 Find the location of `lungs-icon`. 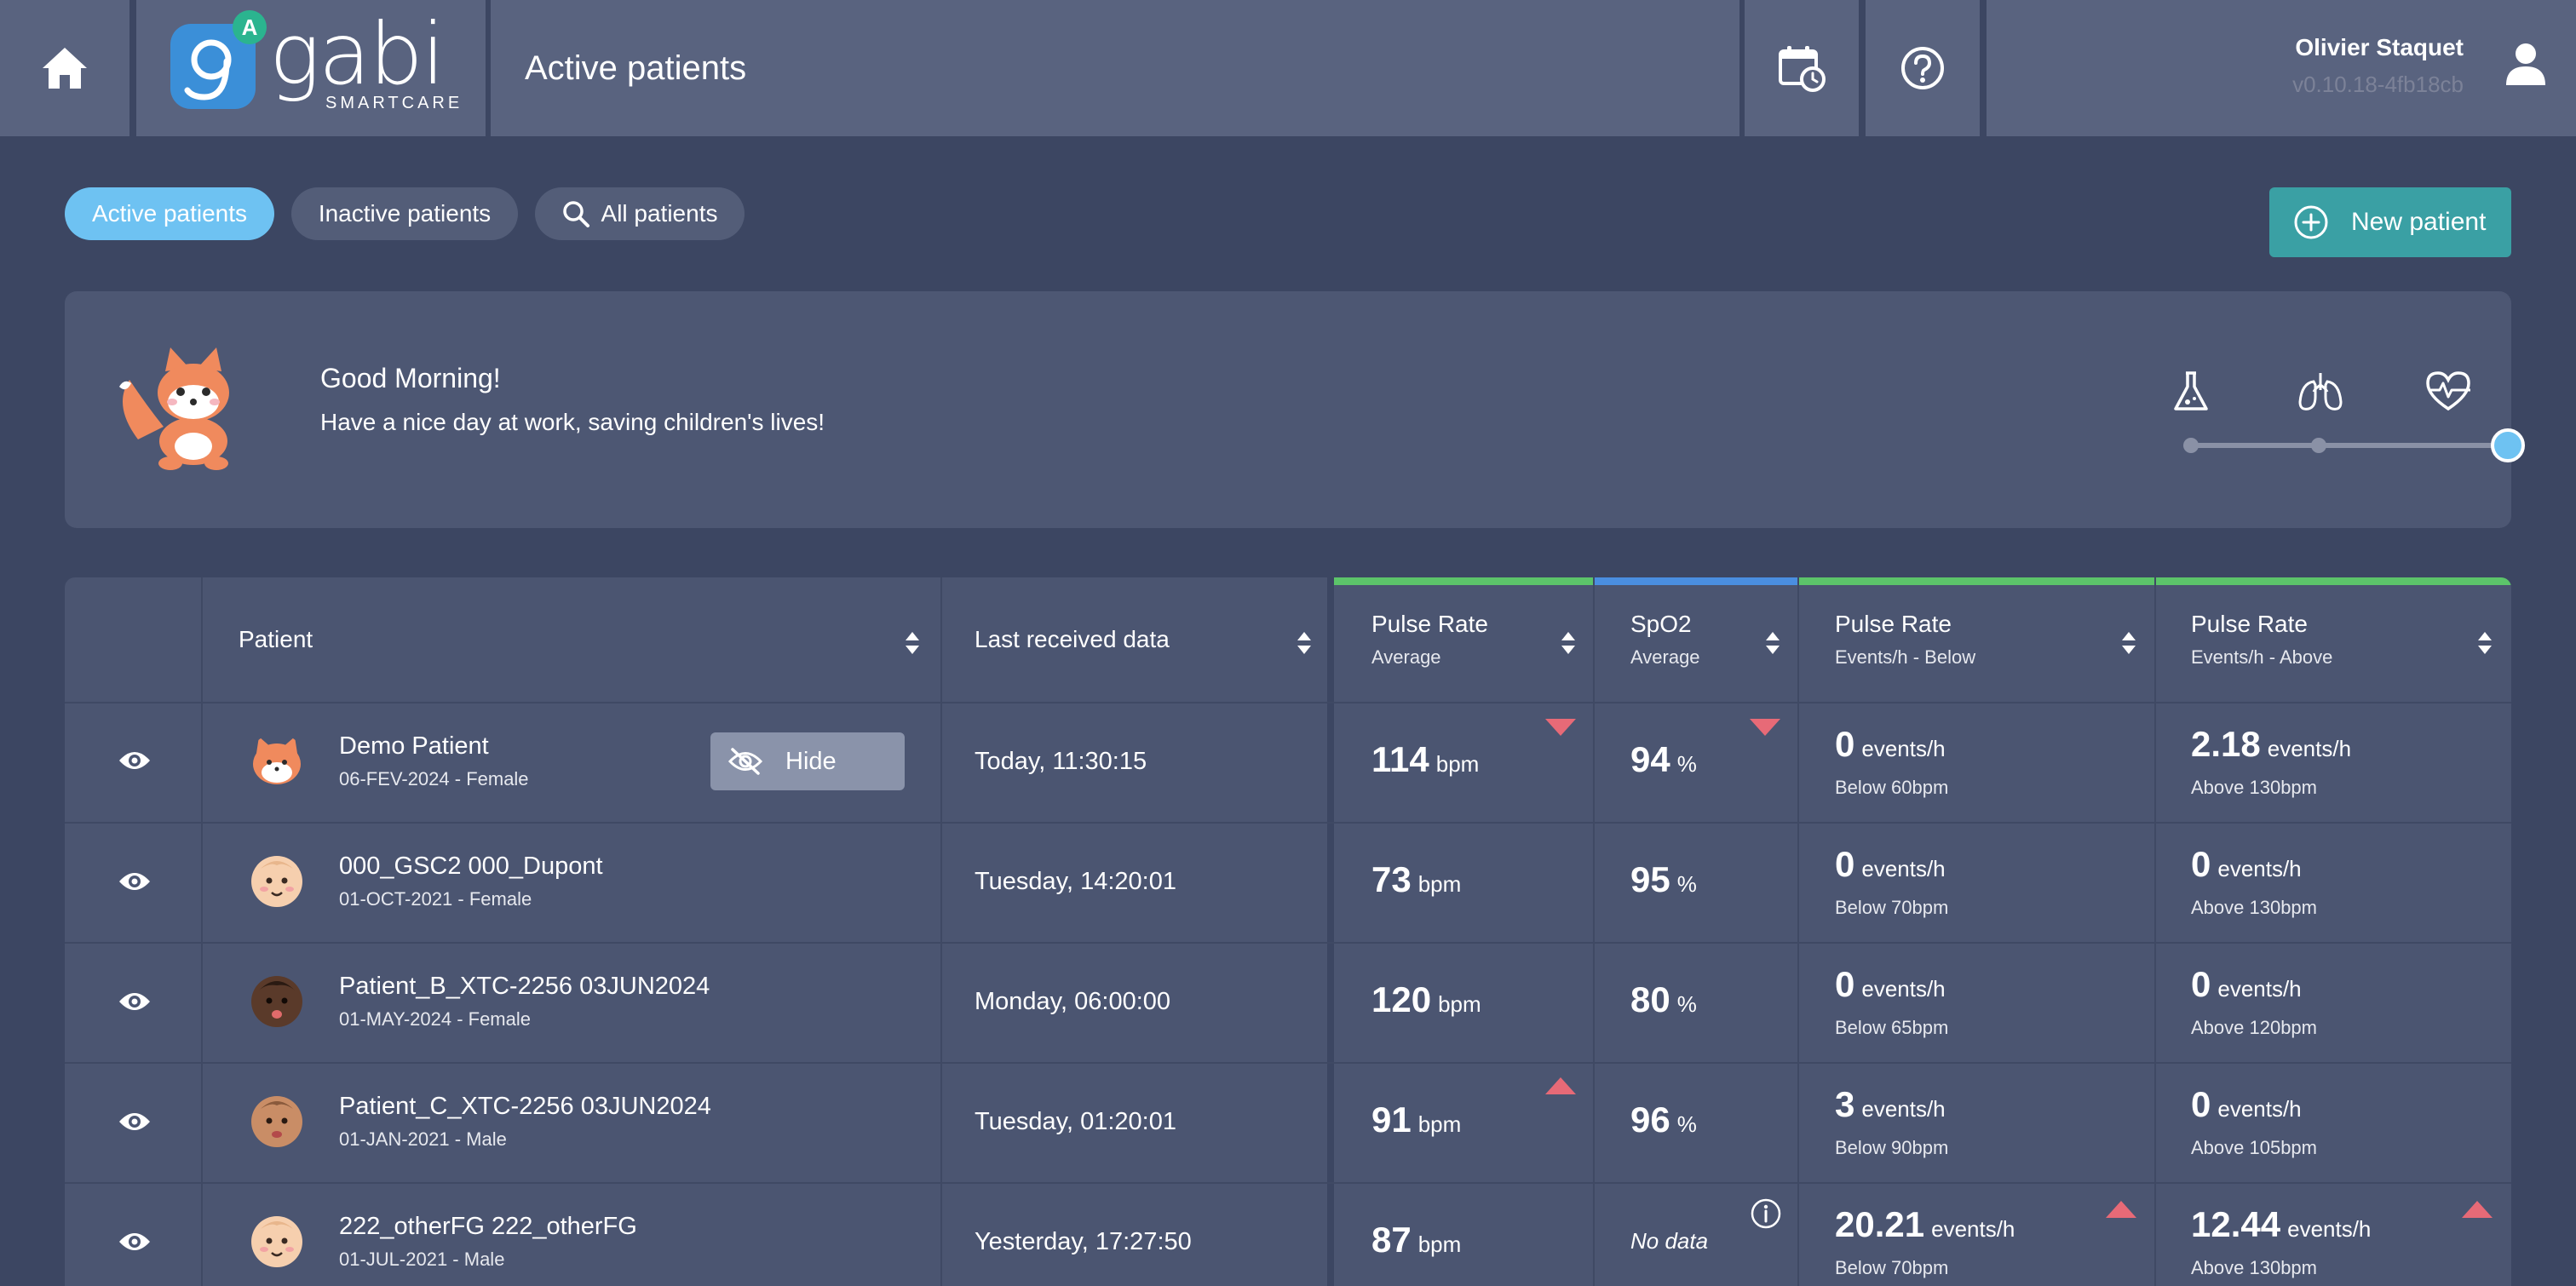

lungs-icon is located at coordinates (2320, 392).